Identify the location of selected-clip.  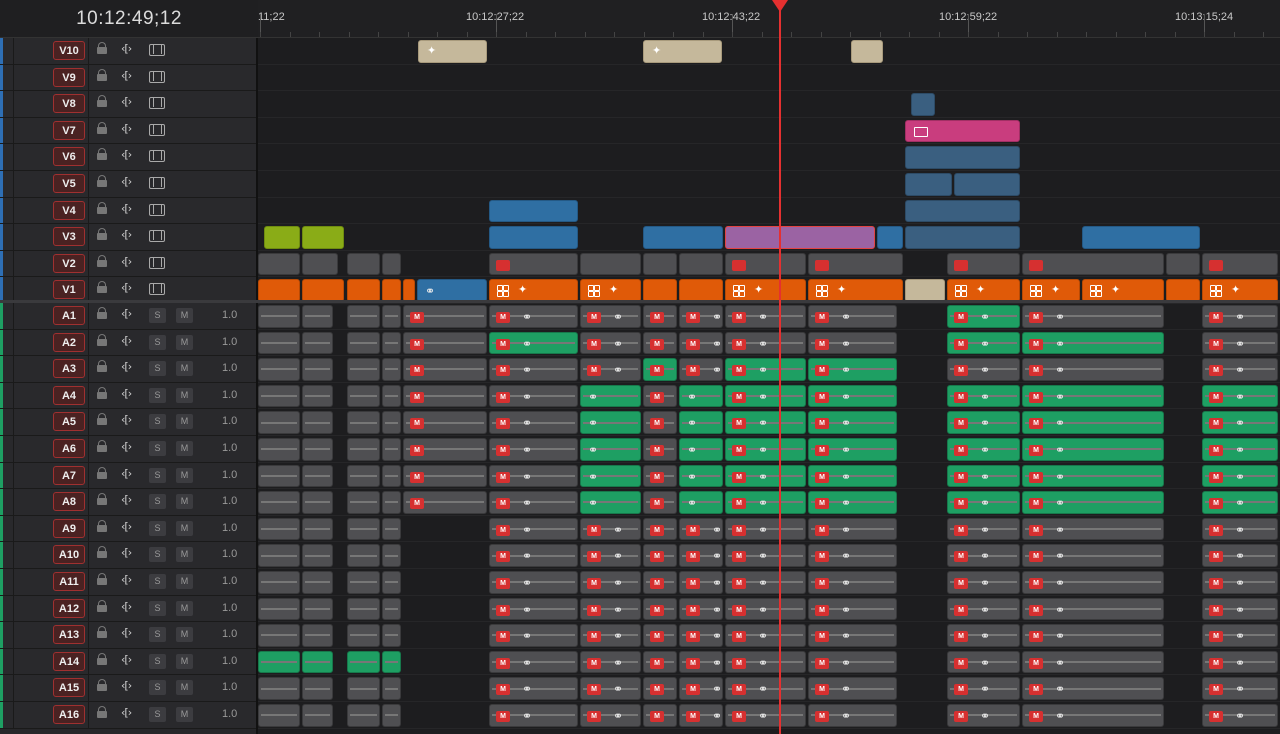
(800, 237).